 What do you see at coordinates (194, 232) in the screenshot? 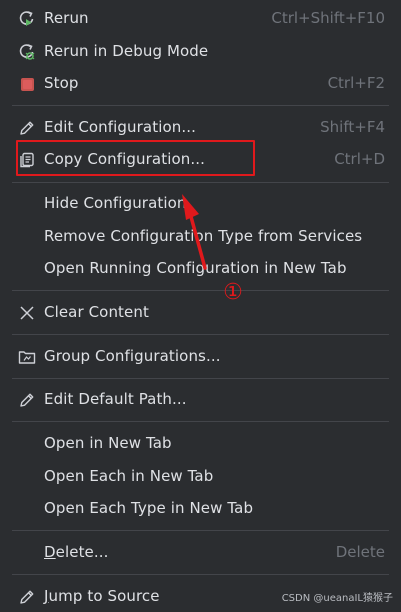
I see `annotation-arrow-icon` at bounding box center [194, 232].